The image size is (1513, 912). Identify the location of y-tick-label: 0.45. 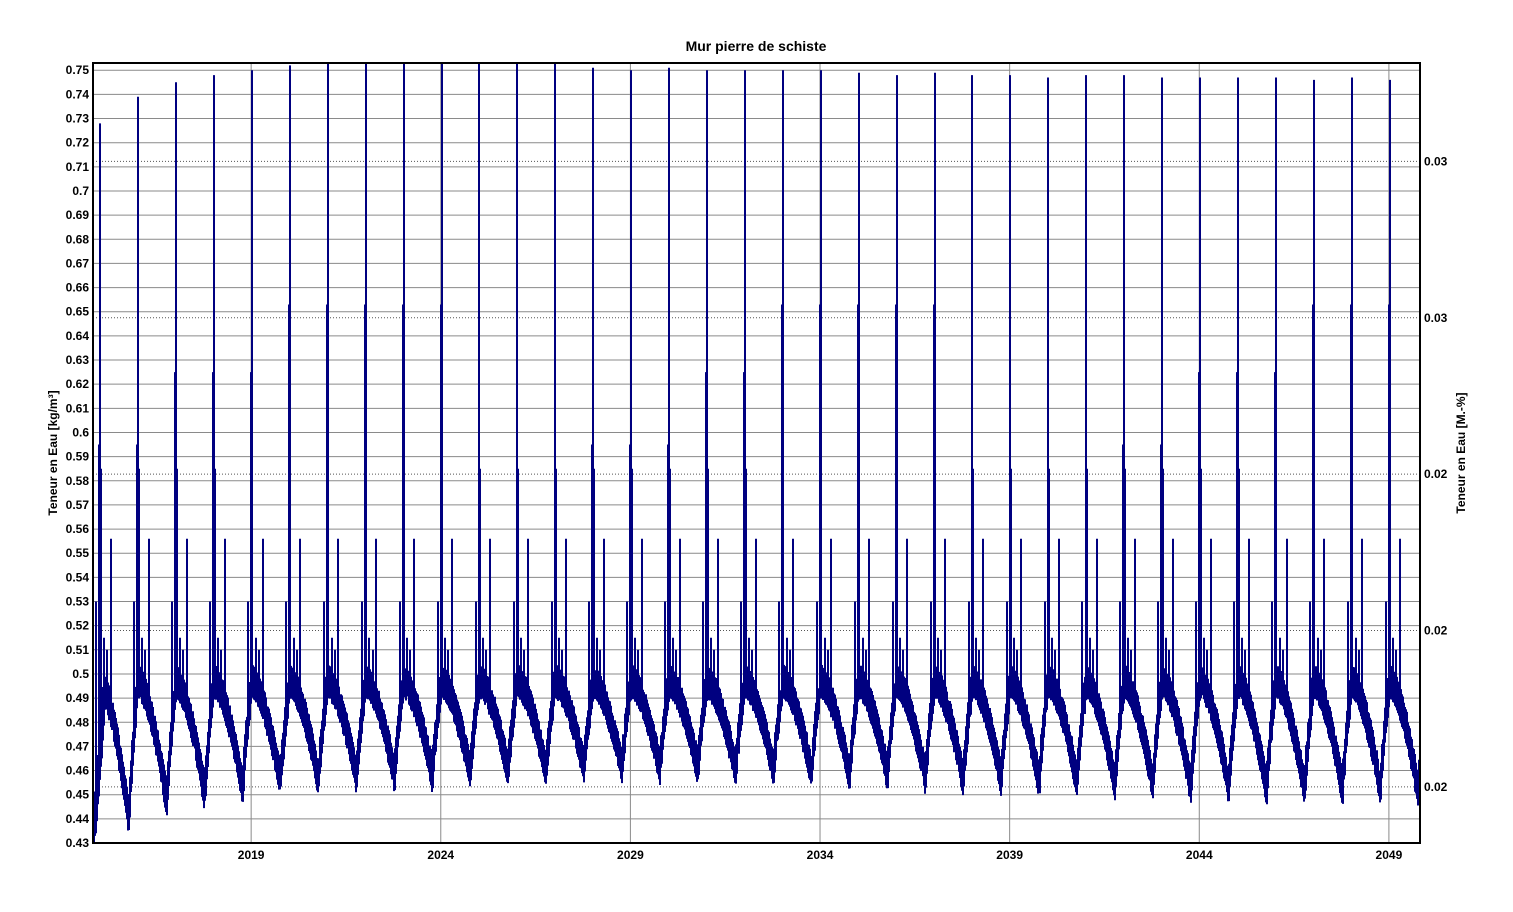
(78, 795).